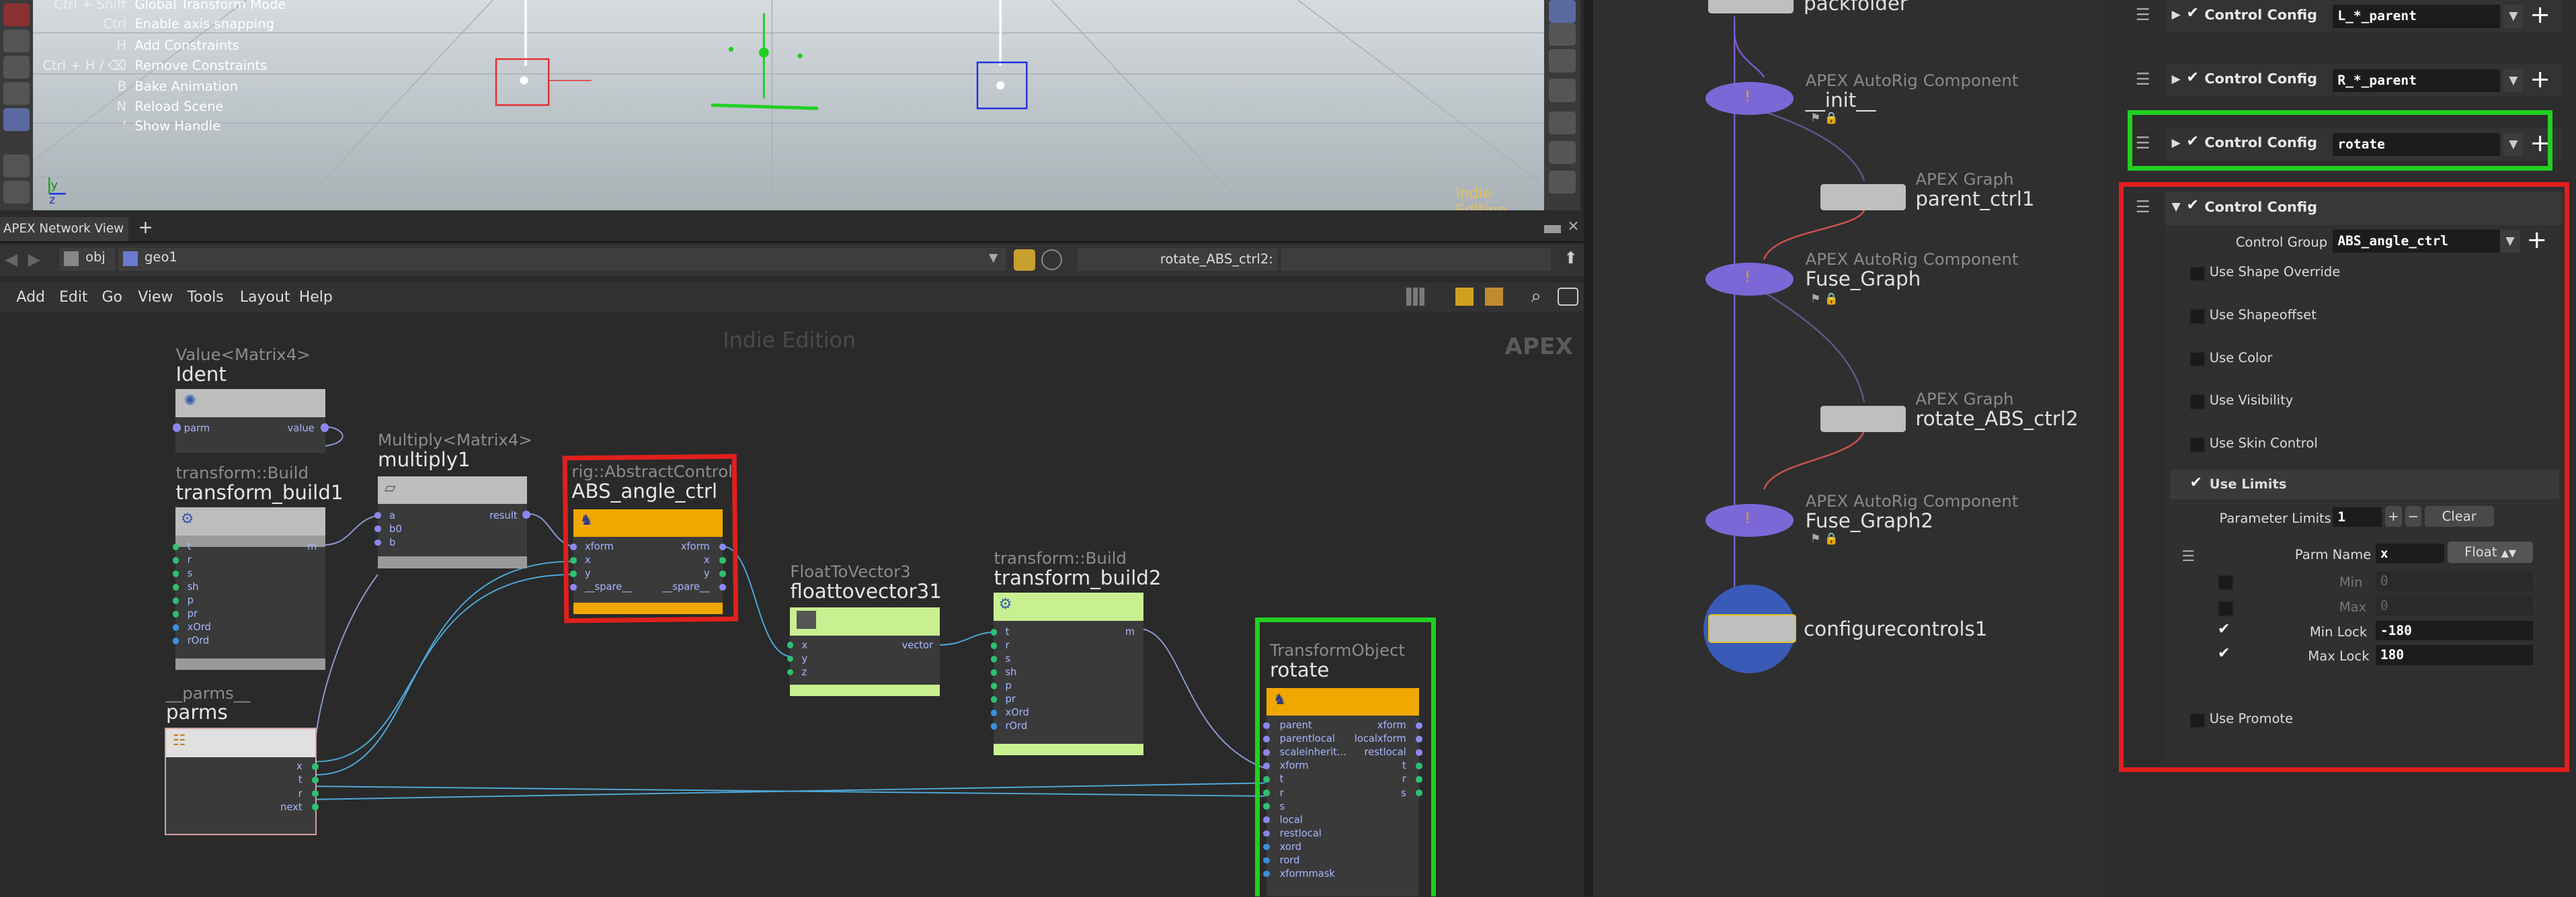 This screenshot has height=897, width=2576. What do you see at coordinates (208, 693) in the screenshot?
I see `node-type-label: __parms__` at bounding box center [208, 693].